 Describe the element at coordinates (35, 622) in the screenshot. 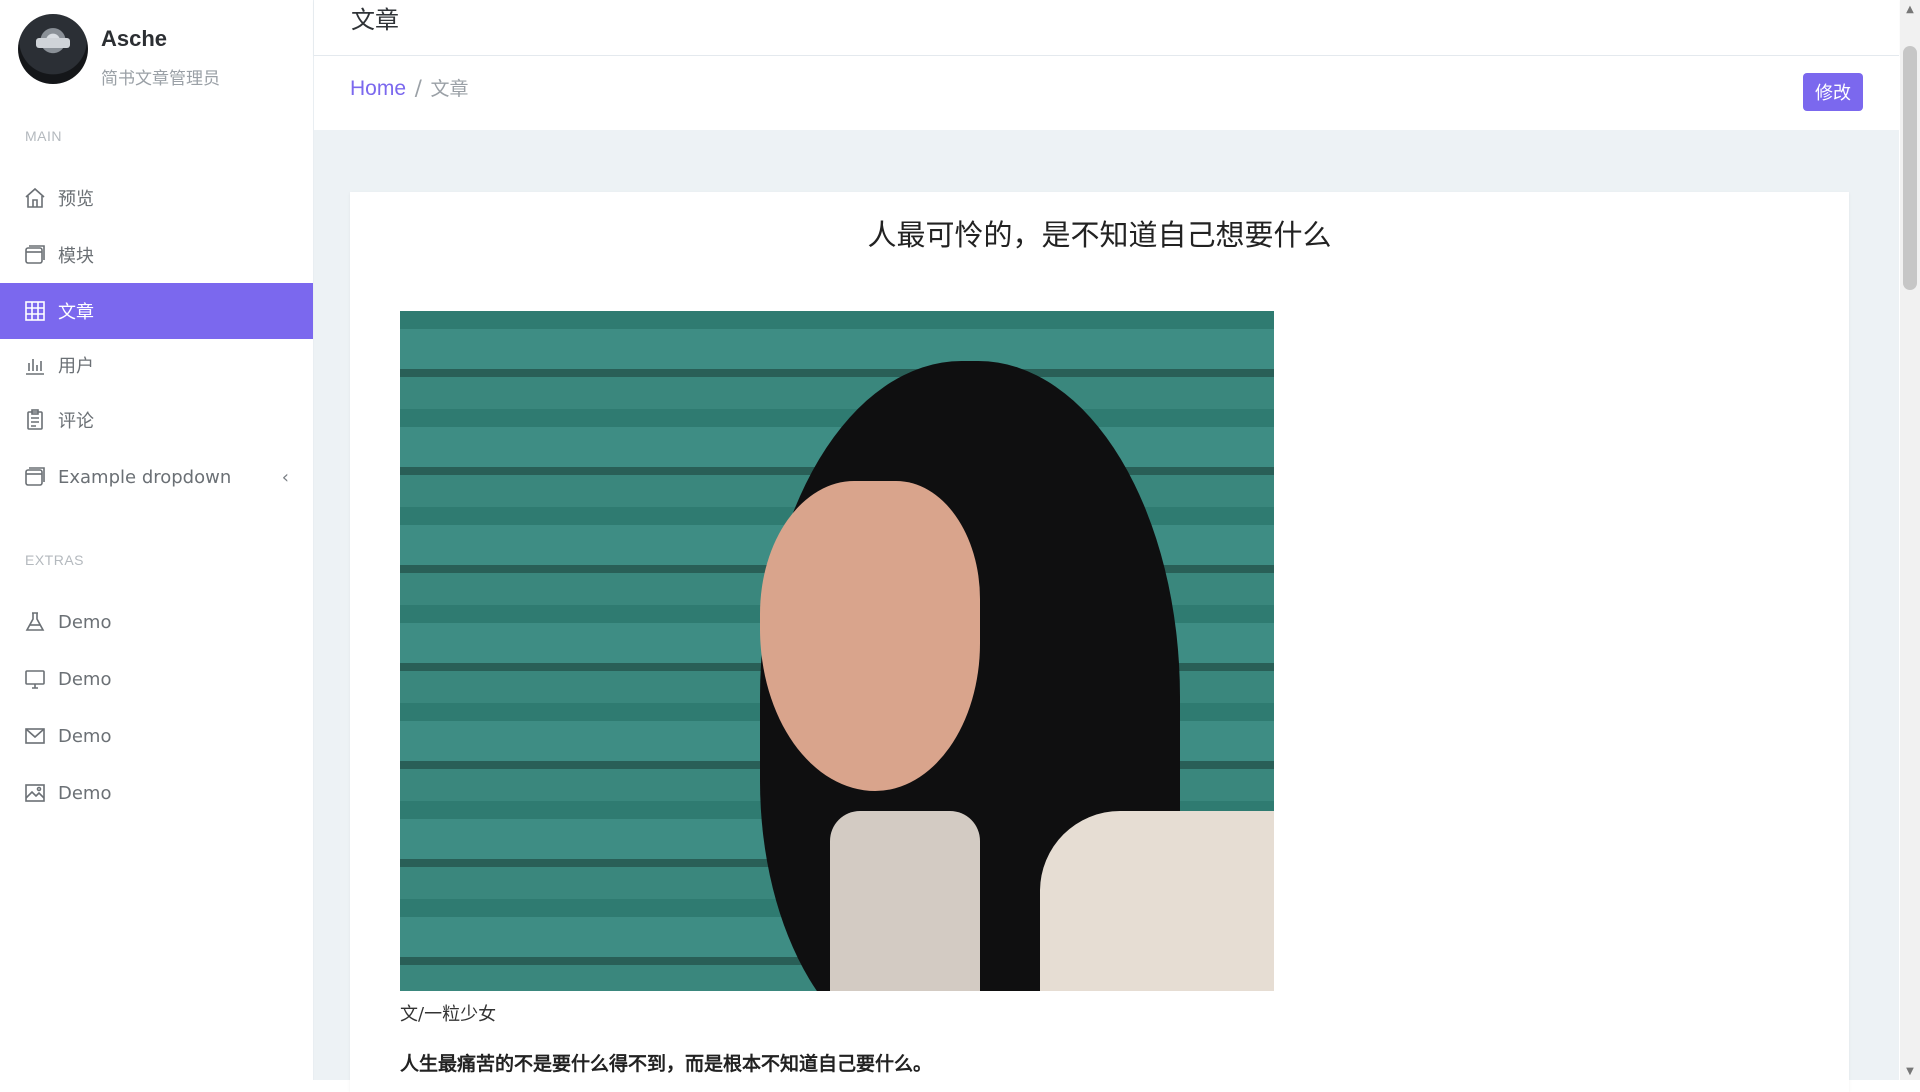

I see `flask-icon` at that location.